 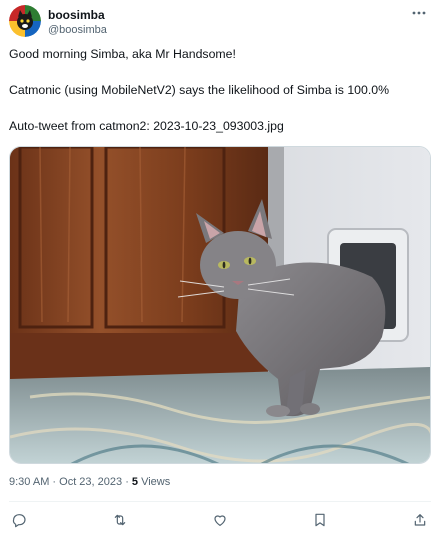 I want to click on bookmark-button, so click(x=320, y=520).